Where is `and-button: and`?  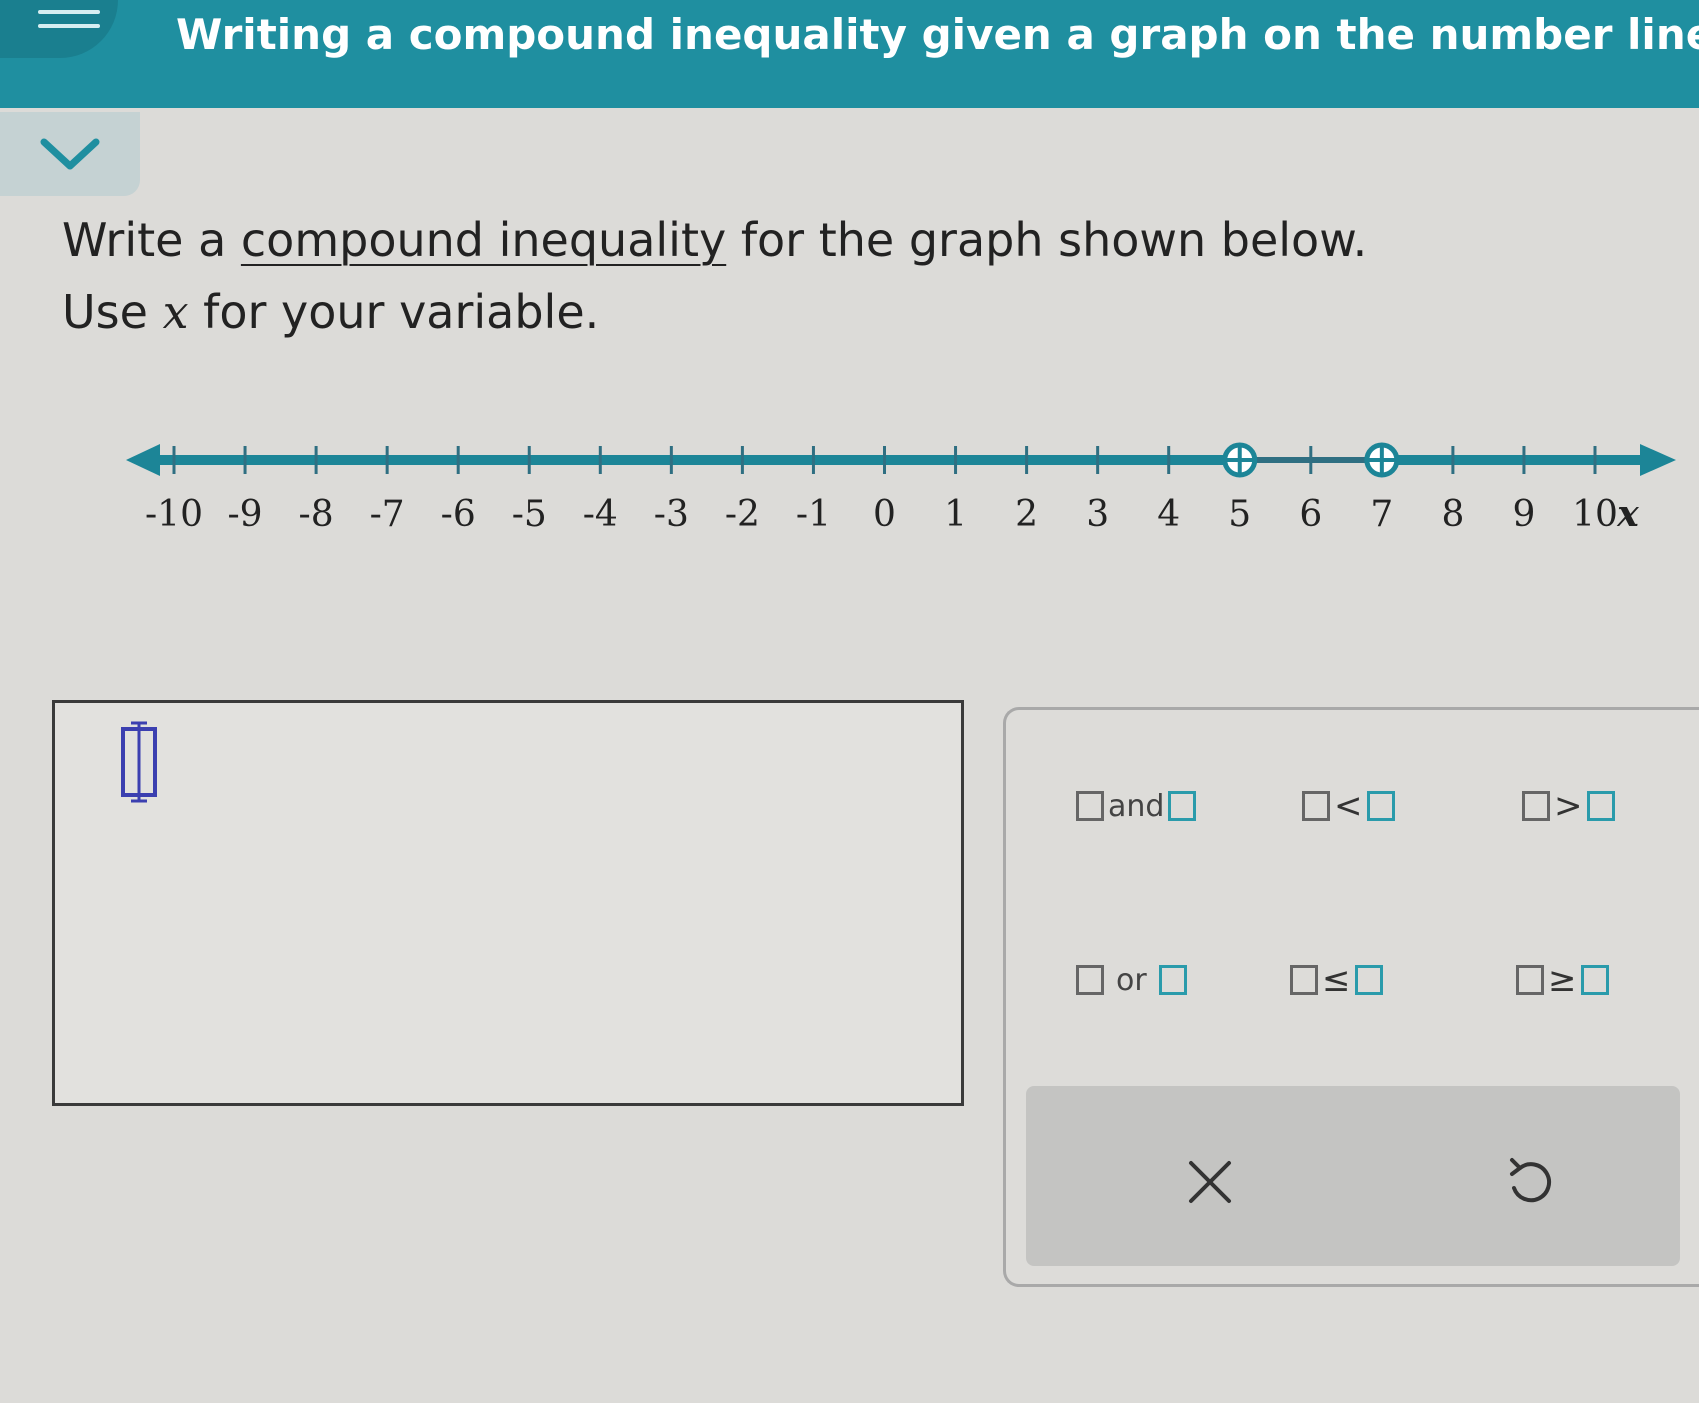
and-button: and is located at coordinates (1136, 806).